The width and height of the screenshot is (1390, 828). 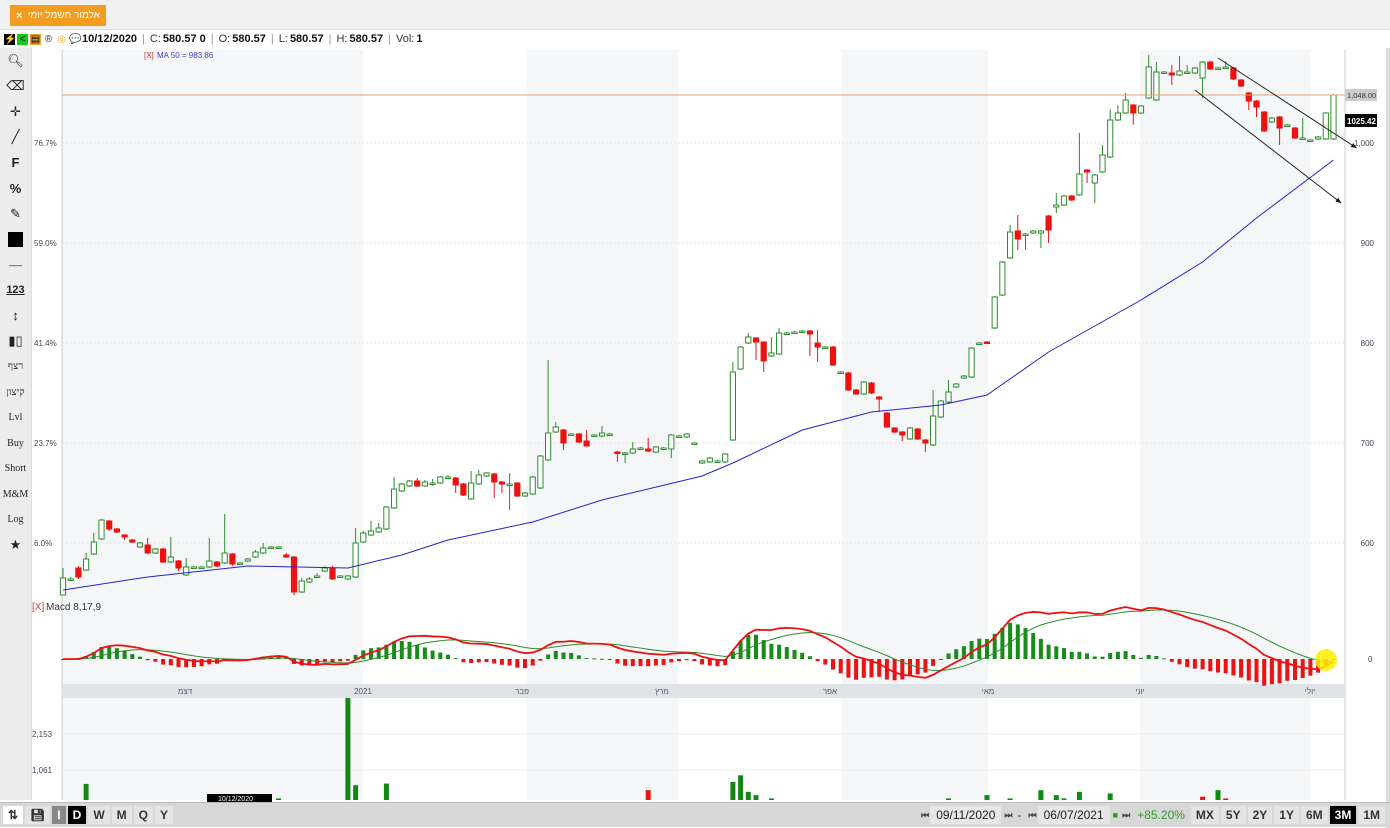 What do you see at coordinates (149, 55) in the screenshot?
I see `ma-remove-button: [X]` at bounding box center [149, 55].